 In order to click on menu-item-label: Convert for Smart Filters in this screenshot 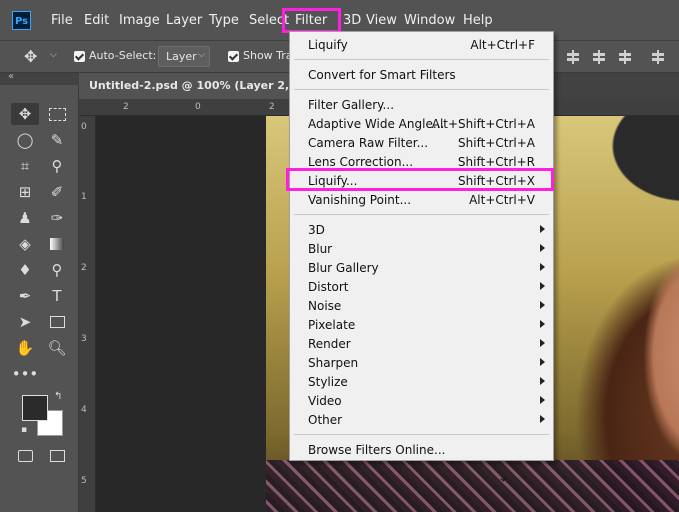, I will do `click(382, 75)`.